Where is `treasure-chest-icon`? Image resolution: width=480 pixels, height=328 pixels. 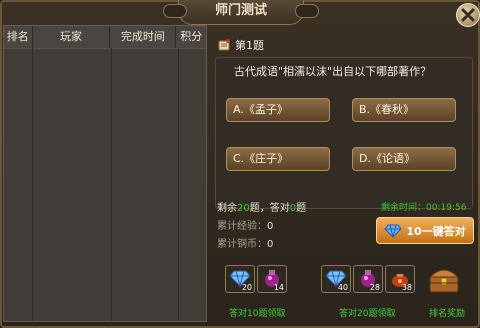
treasure-chest-icon is located at coordinates (444, 281).